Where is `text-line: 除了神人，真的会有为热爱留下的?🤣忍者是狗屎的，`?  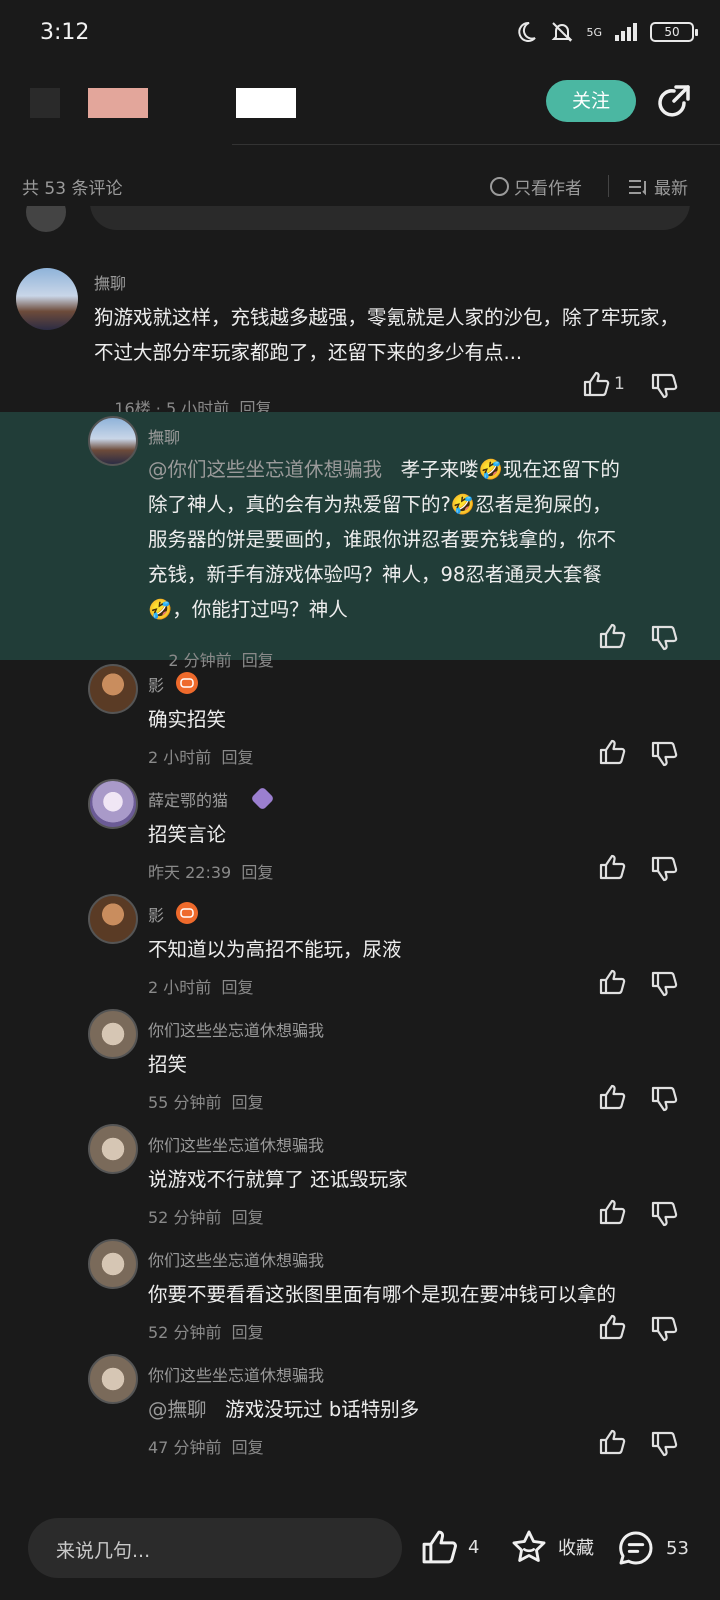
text-line: 除了神人，真的会有为热爱留下的?🤣忍者是狗屎的， is located at coordinates (380, 504).